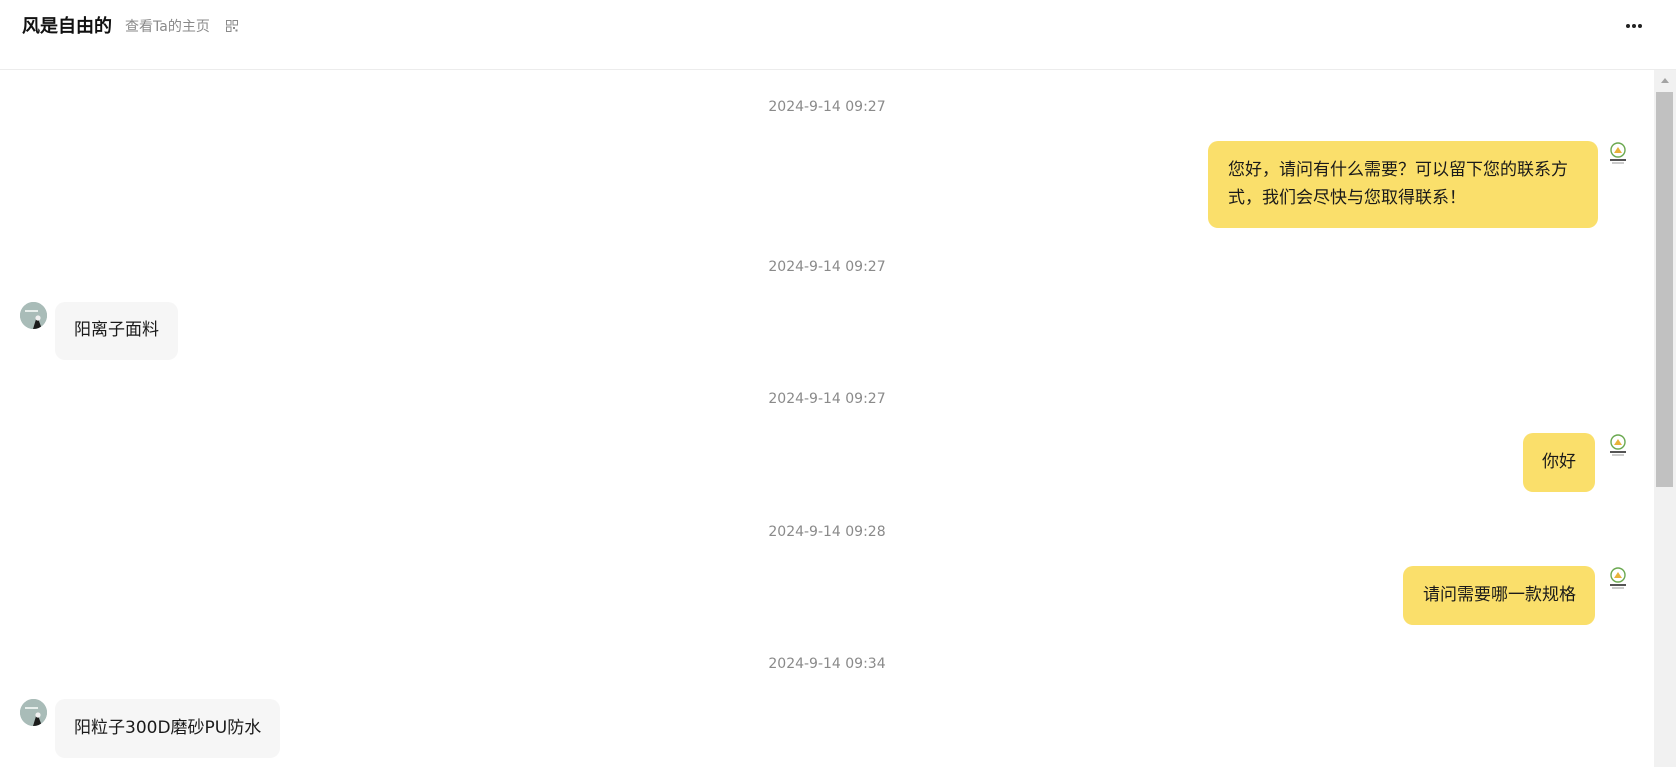 The width and height of the screenshot is (1676, 767). I want to click on message-timestamp: 2024-9-14 09:34, so click(827, 664).